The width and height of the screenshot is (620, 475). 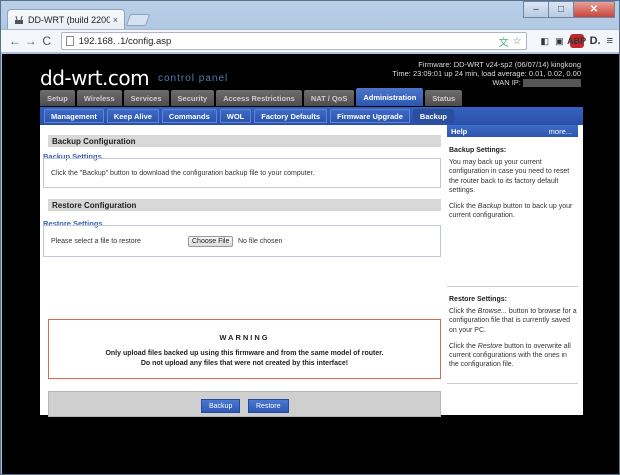 I want to click on button-bar: Backup Restore, so click(x=244, y=404).